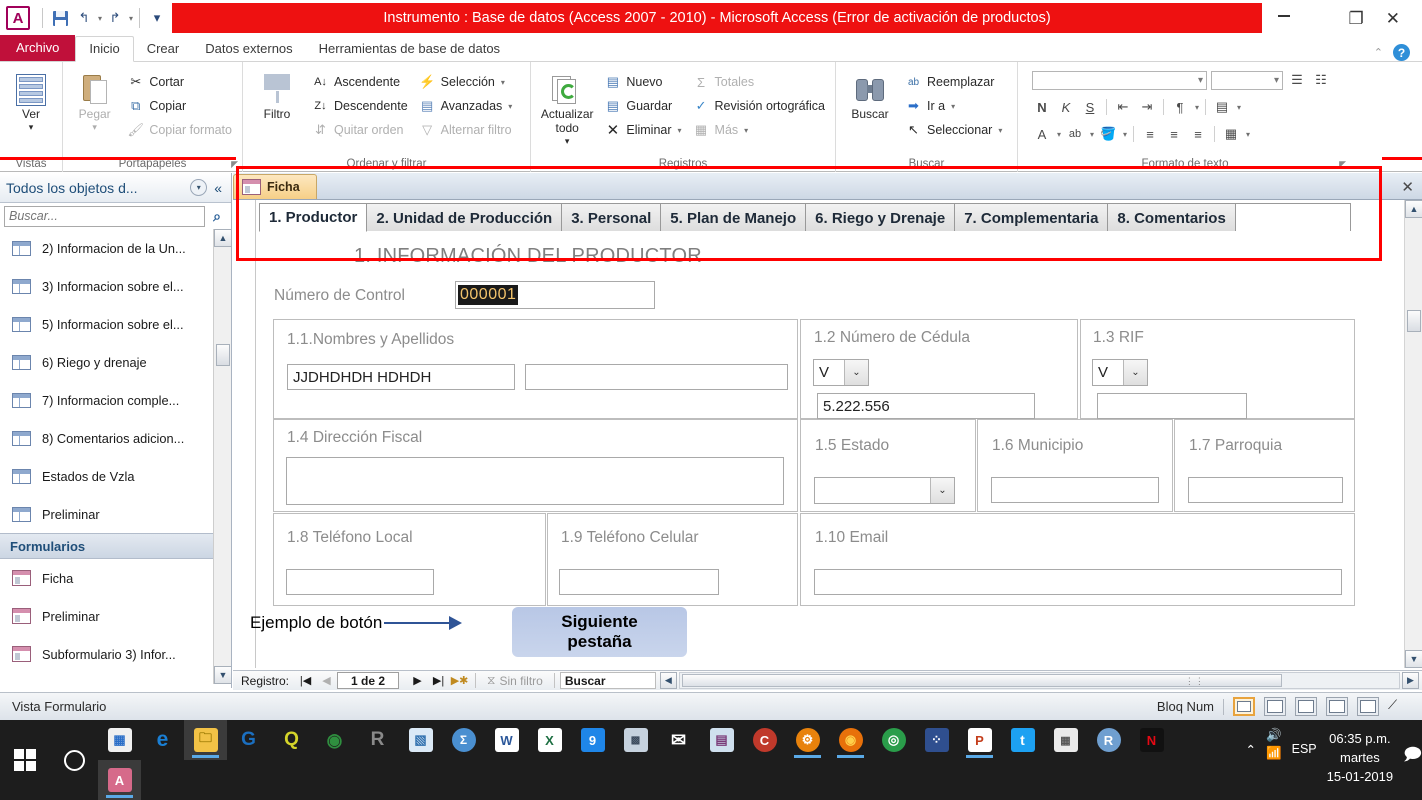 The height and width of the screenshot is (800, 1422). Describe the element at coordinates (953, 130) in the screenshot. I see `seleccionar-button: ↖ Seleccionar ▾` at that location.